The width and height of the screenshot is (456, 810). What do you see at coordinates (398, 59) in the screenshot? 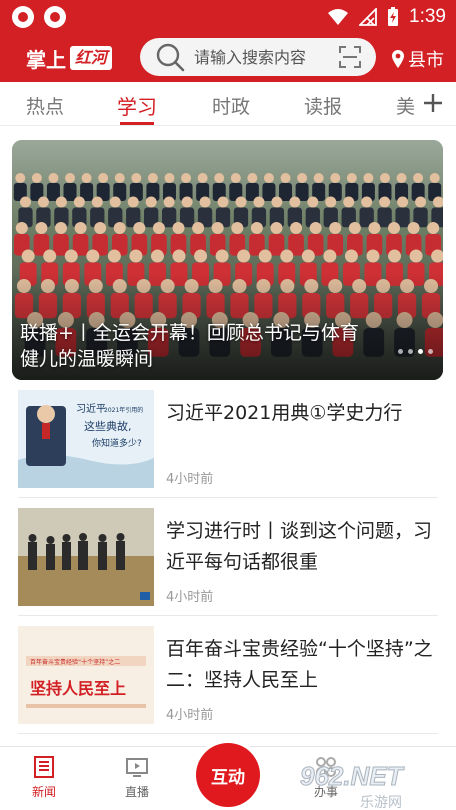
I see `location-pin-icon` at bounding box center [398, 59].